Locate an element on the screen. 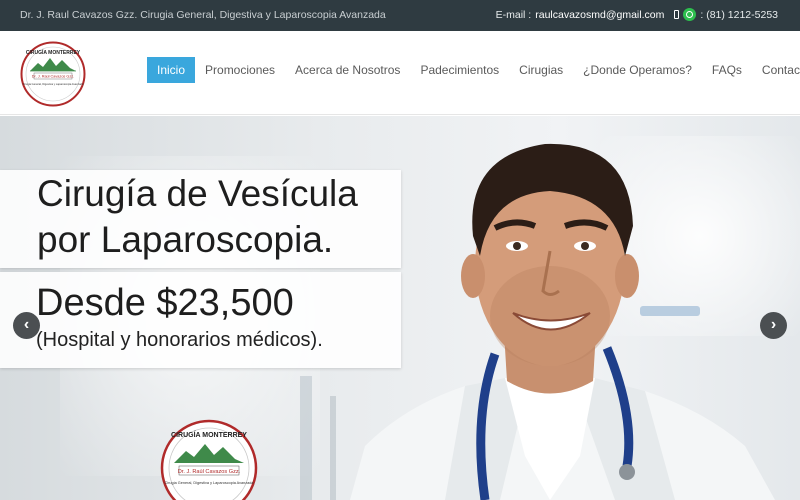  whatsapp-icon is located at coordinates (690, 14).